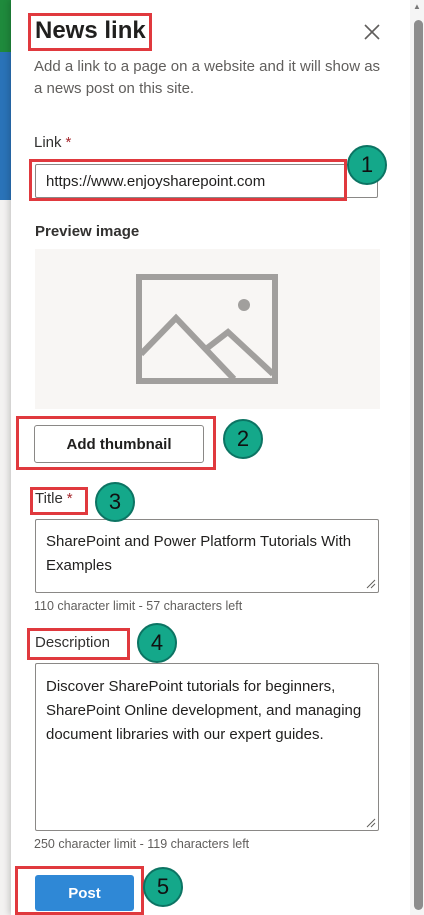 Image resolution: width=424 pixels, height=915 pixels. I want to click on annotation-badge-4: 4, so click(157, 643).